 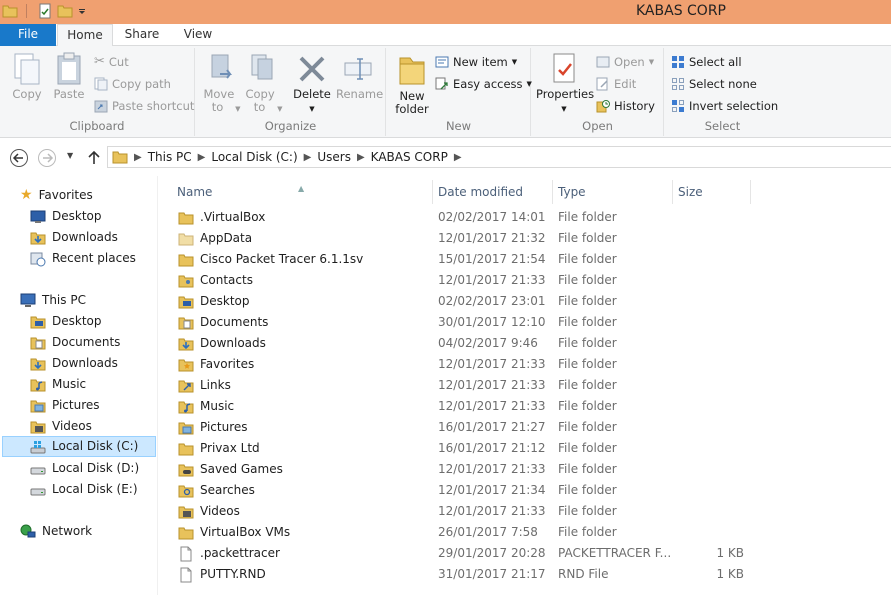 I want to click on pictures-folder-icon, so click(x=186, y=428).